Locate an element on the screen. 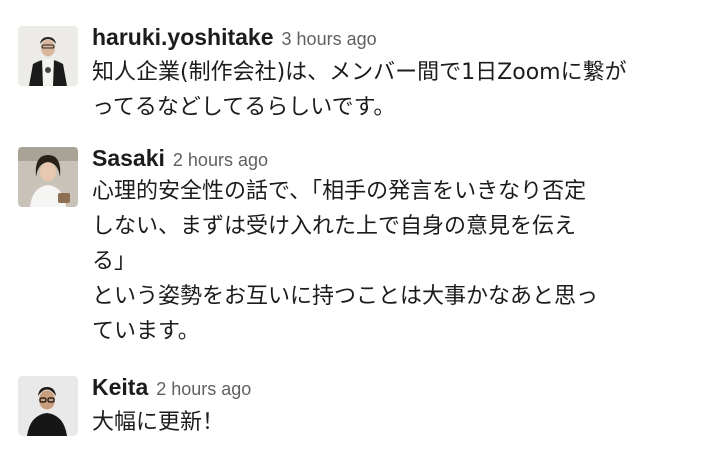 Image resolution: width=710 pixels, height=454 pixels. message-line: しない、まずは受け入れた上で自身の意見を伝え is located at coordinates (334, 226).